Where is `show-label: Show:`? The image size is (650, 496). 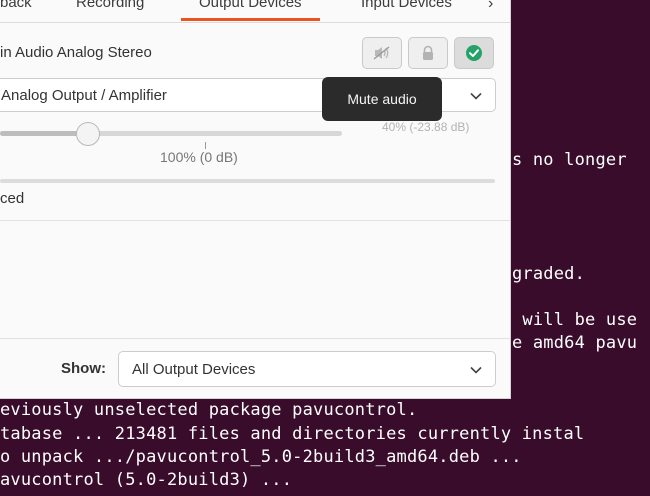 show-label: Show: is located at coordinates (83, 368).